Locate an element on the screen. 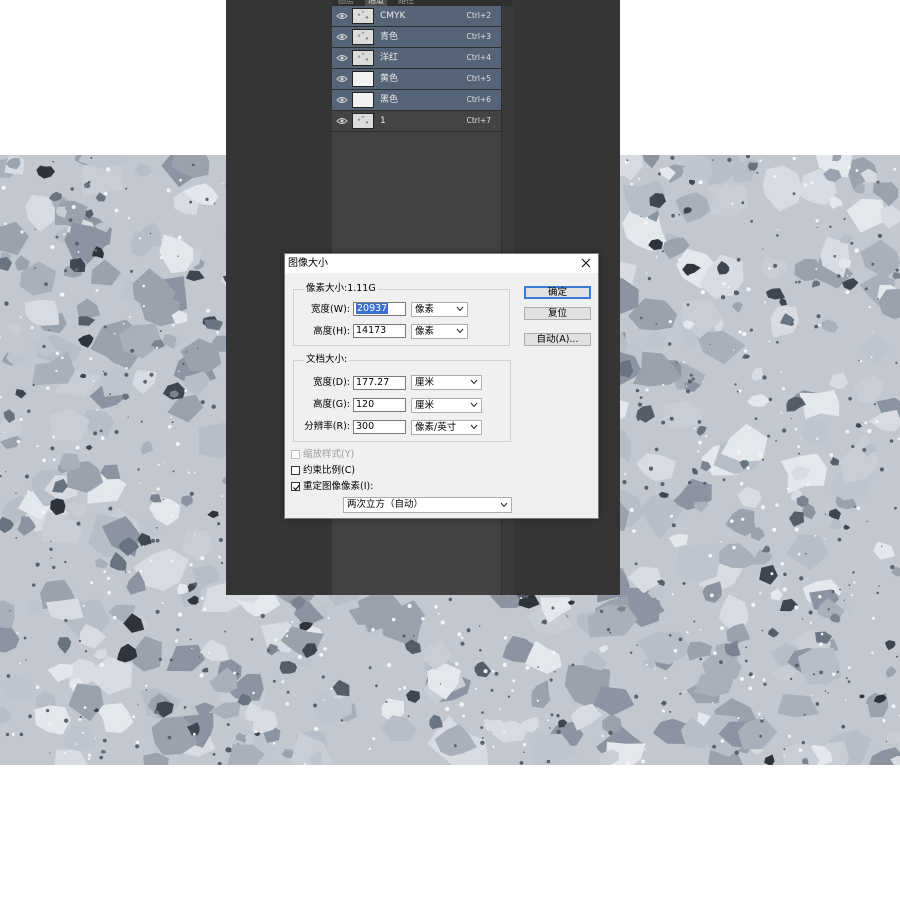 This screenshot has width=900, height=900. dialog-titlebar: 图像大小 is located at coordinates (441, 263).